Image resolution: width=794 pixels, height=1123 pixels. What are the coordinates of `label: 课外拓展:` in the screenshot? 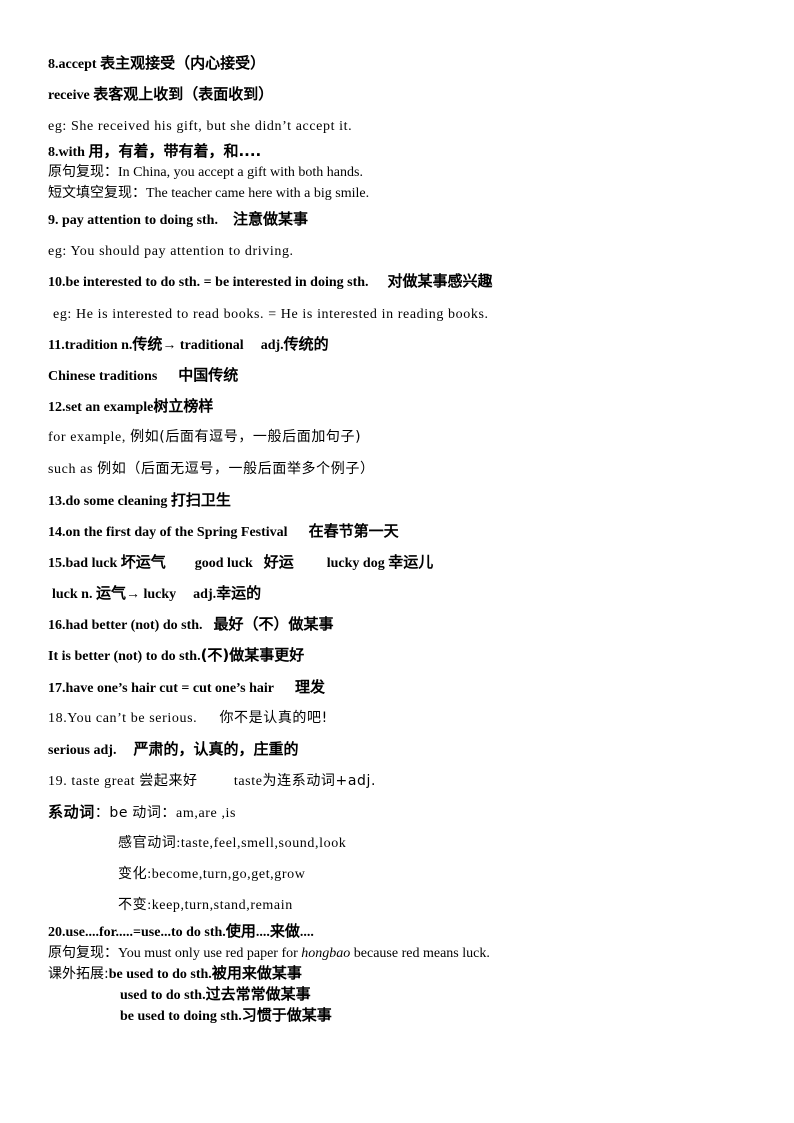 It's located at (78, 974).